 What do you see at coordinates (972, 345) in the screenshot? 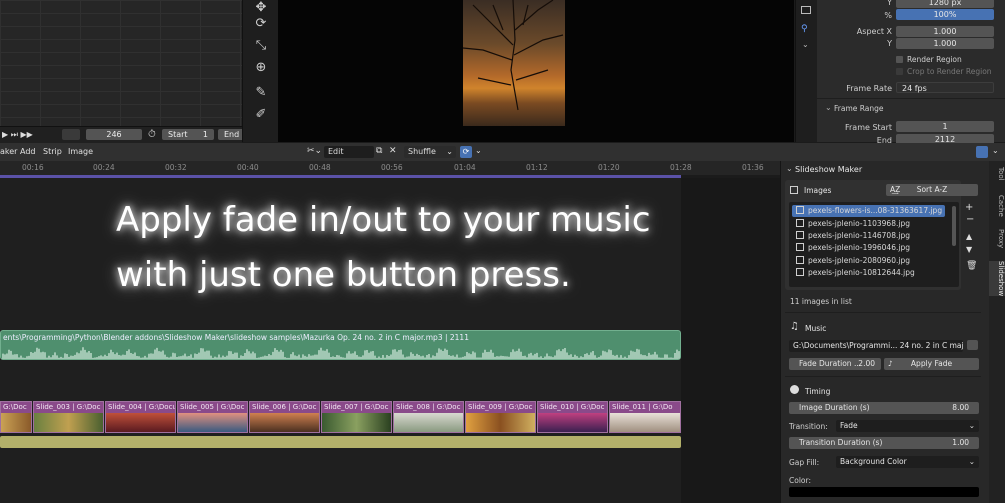
I see `folder-icon` at bounding box center [972, 345].